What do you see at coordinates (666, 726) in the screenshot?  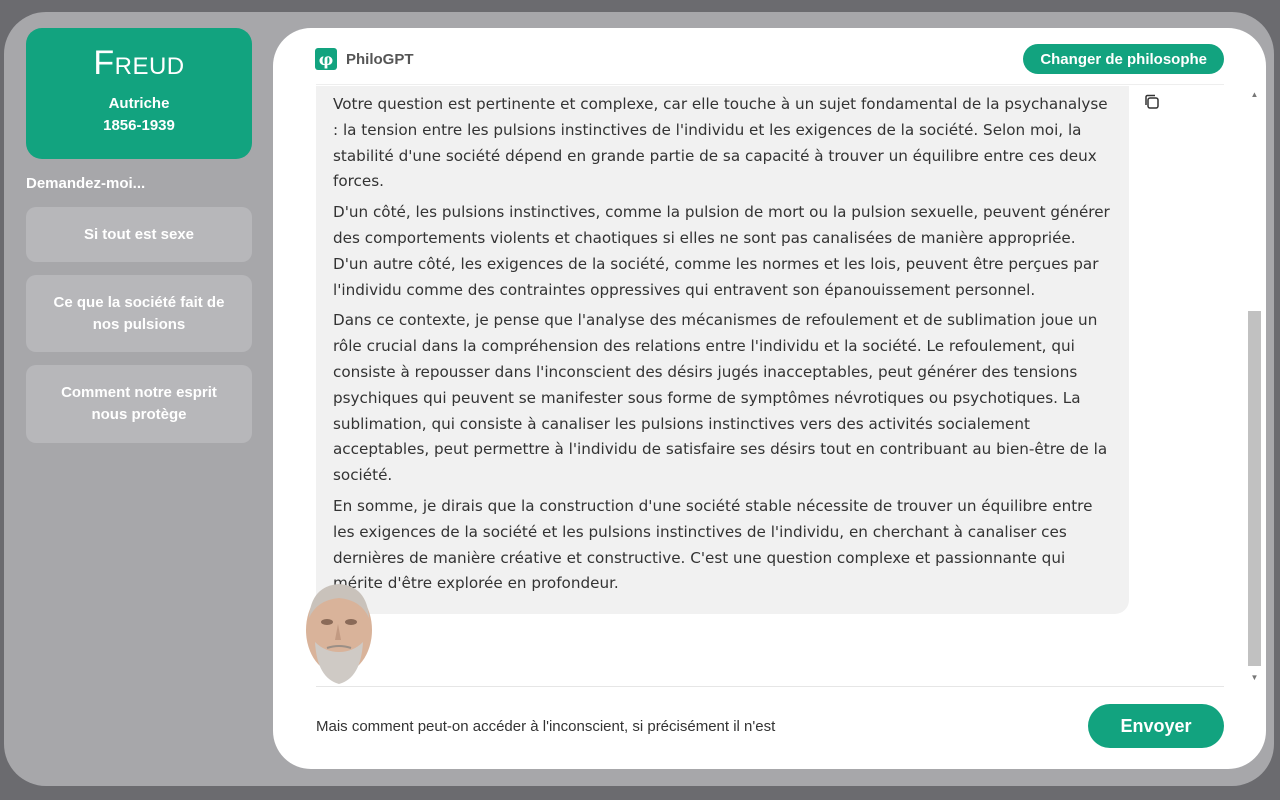 I see `message-input` at bounding box center [666, 726].